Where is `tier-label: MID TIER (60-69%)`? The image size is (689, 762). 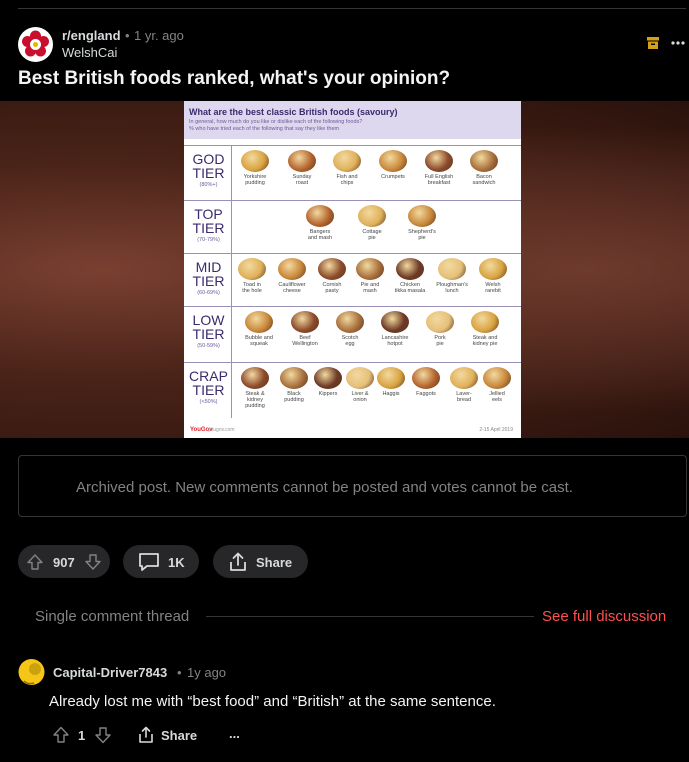 tier-label: MID TIER (60-69%) is located at coordinates (209, 280).